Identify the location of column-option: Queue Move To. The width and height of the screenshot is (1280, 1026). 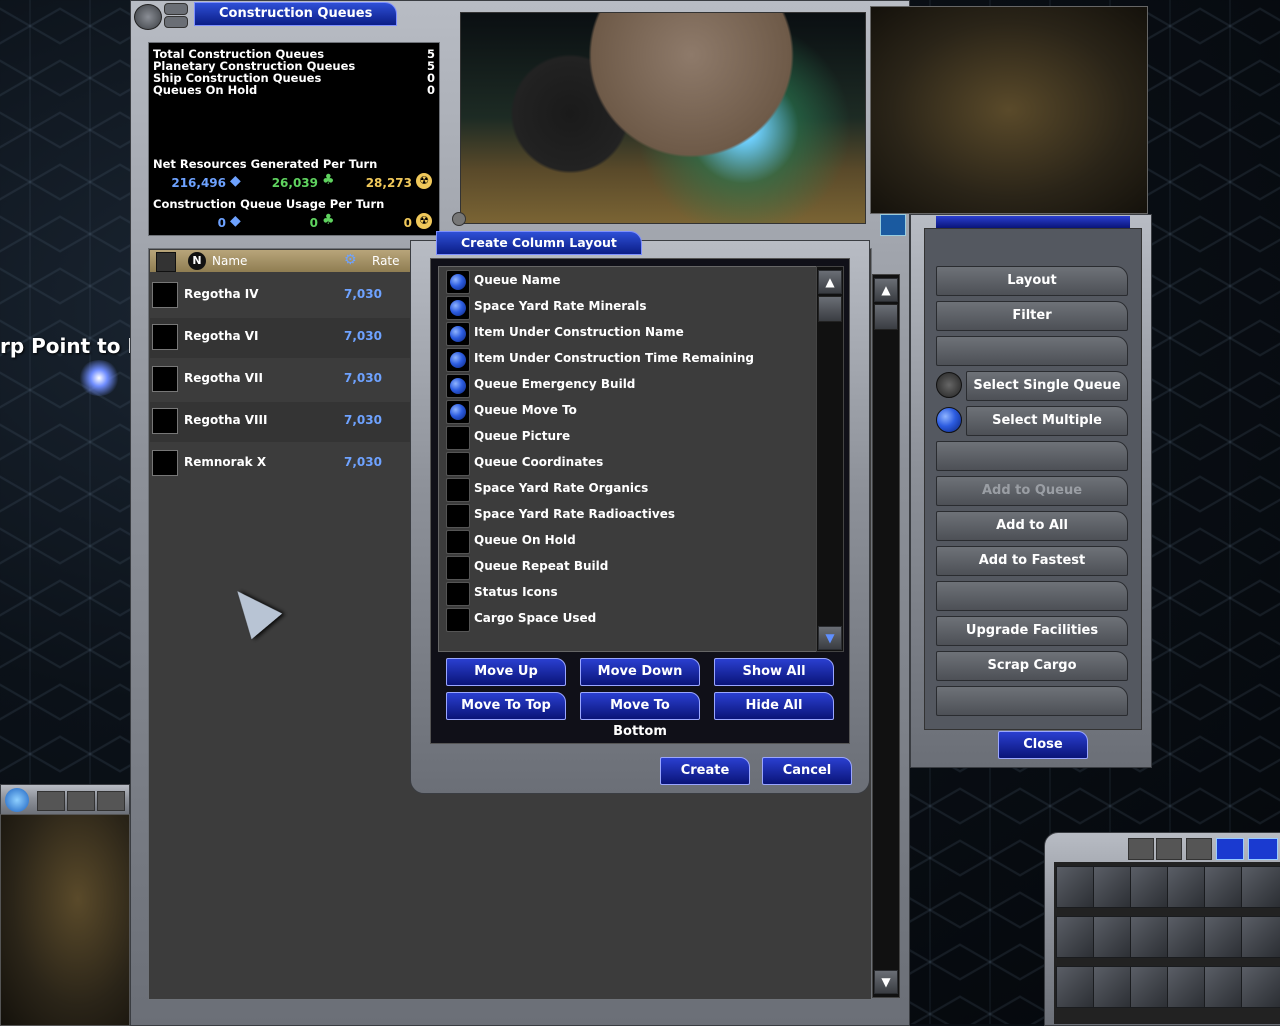
(629, 412).